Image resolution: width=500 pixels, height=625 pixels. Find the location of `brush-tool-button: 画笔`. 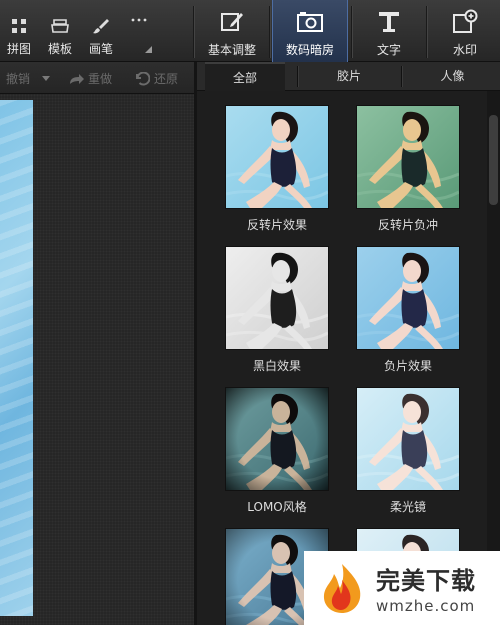

brush-tool-button: 画笔 is located at coordinates (101, 31).